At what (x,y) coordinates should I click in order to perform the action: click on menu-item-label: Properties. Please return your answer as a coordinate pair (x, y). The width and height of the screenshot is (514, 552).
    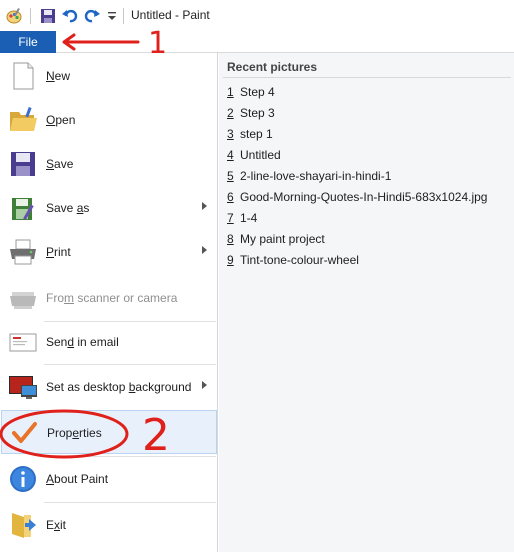
    Looking at the image, I should click on (74, 433).